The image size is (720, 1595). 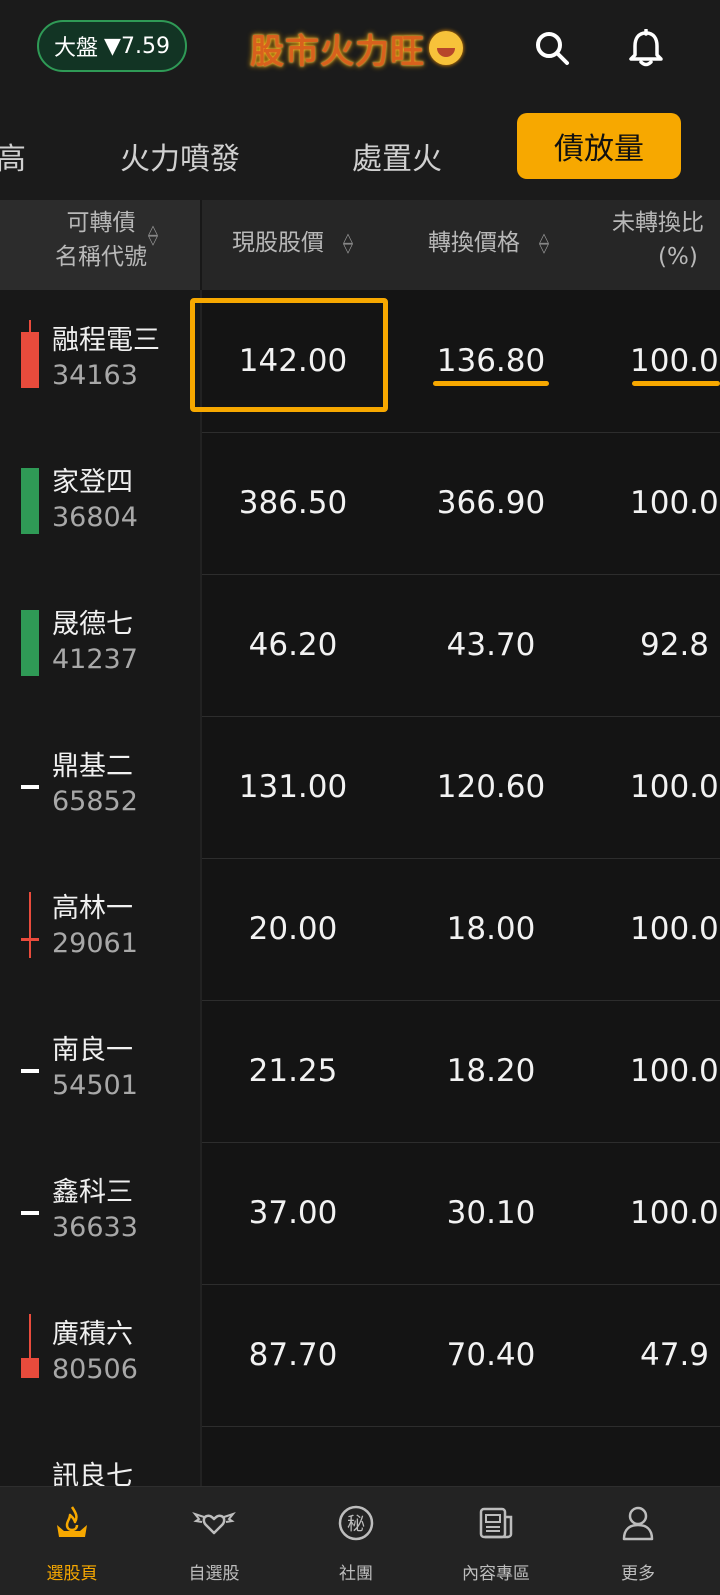 I want to click on newspaper-icon, so click(x=496, y=1523).